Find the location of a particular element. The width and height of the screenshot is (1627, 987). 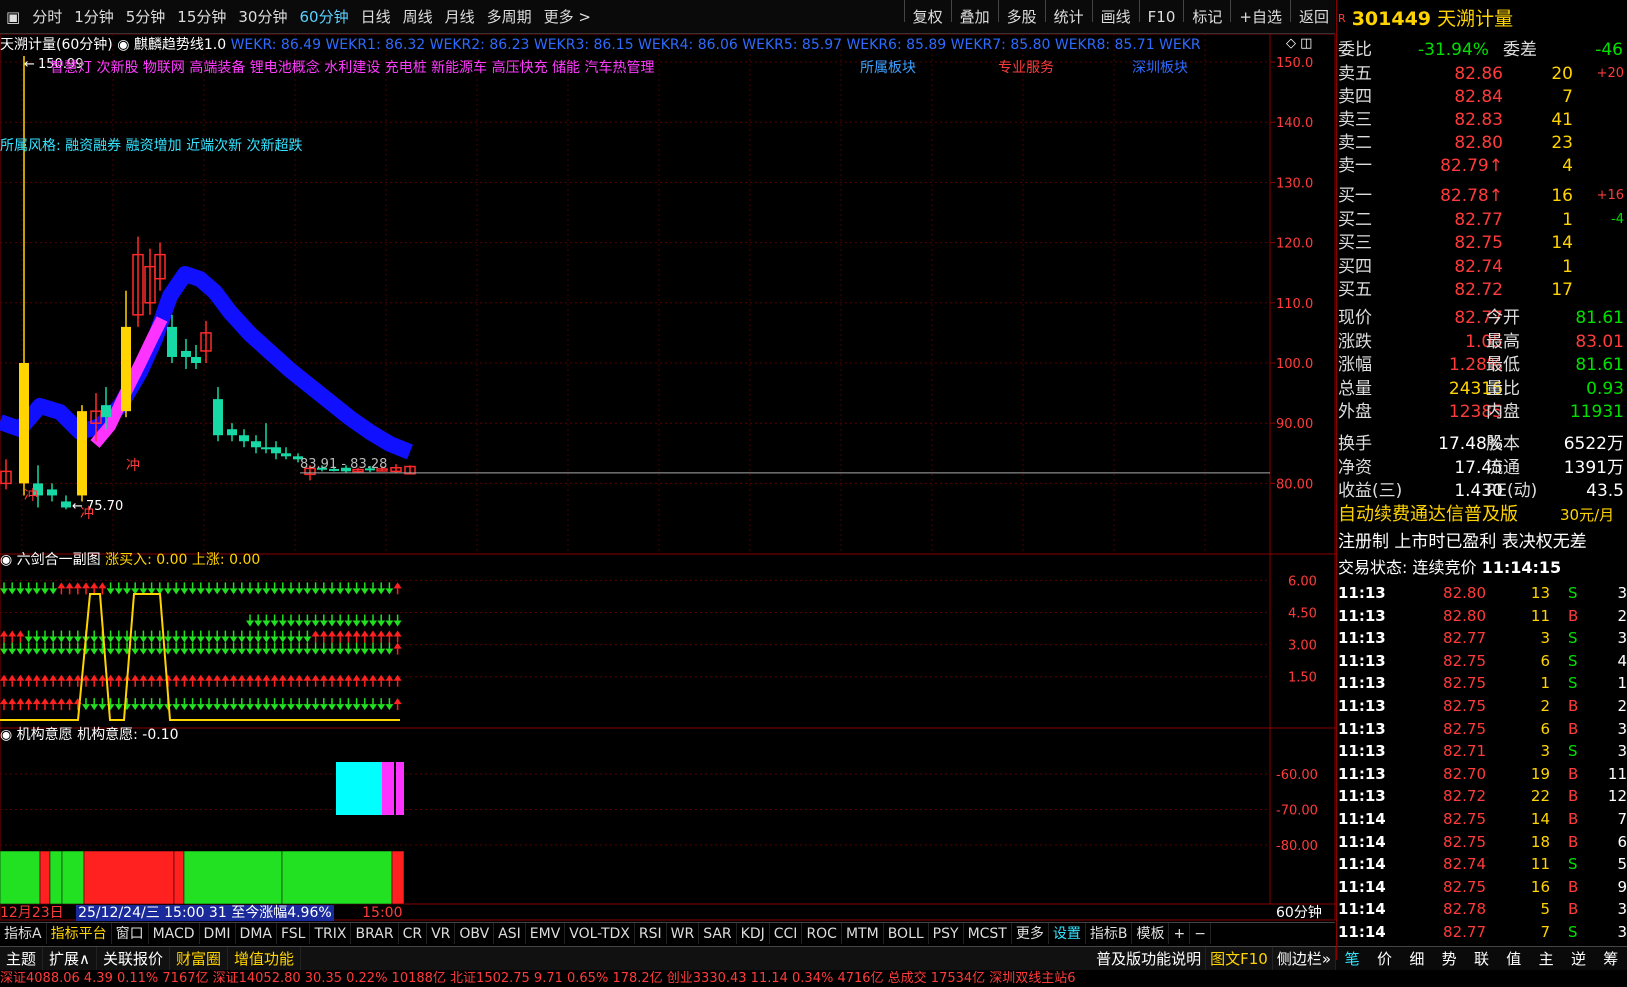

indicator-tab: DMA is located at coordinates (256, 933).